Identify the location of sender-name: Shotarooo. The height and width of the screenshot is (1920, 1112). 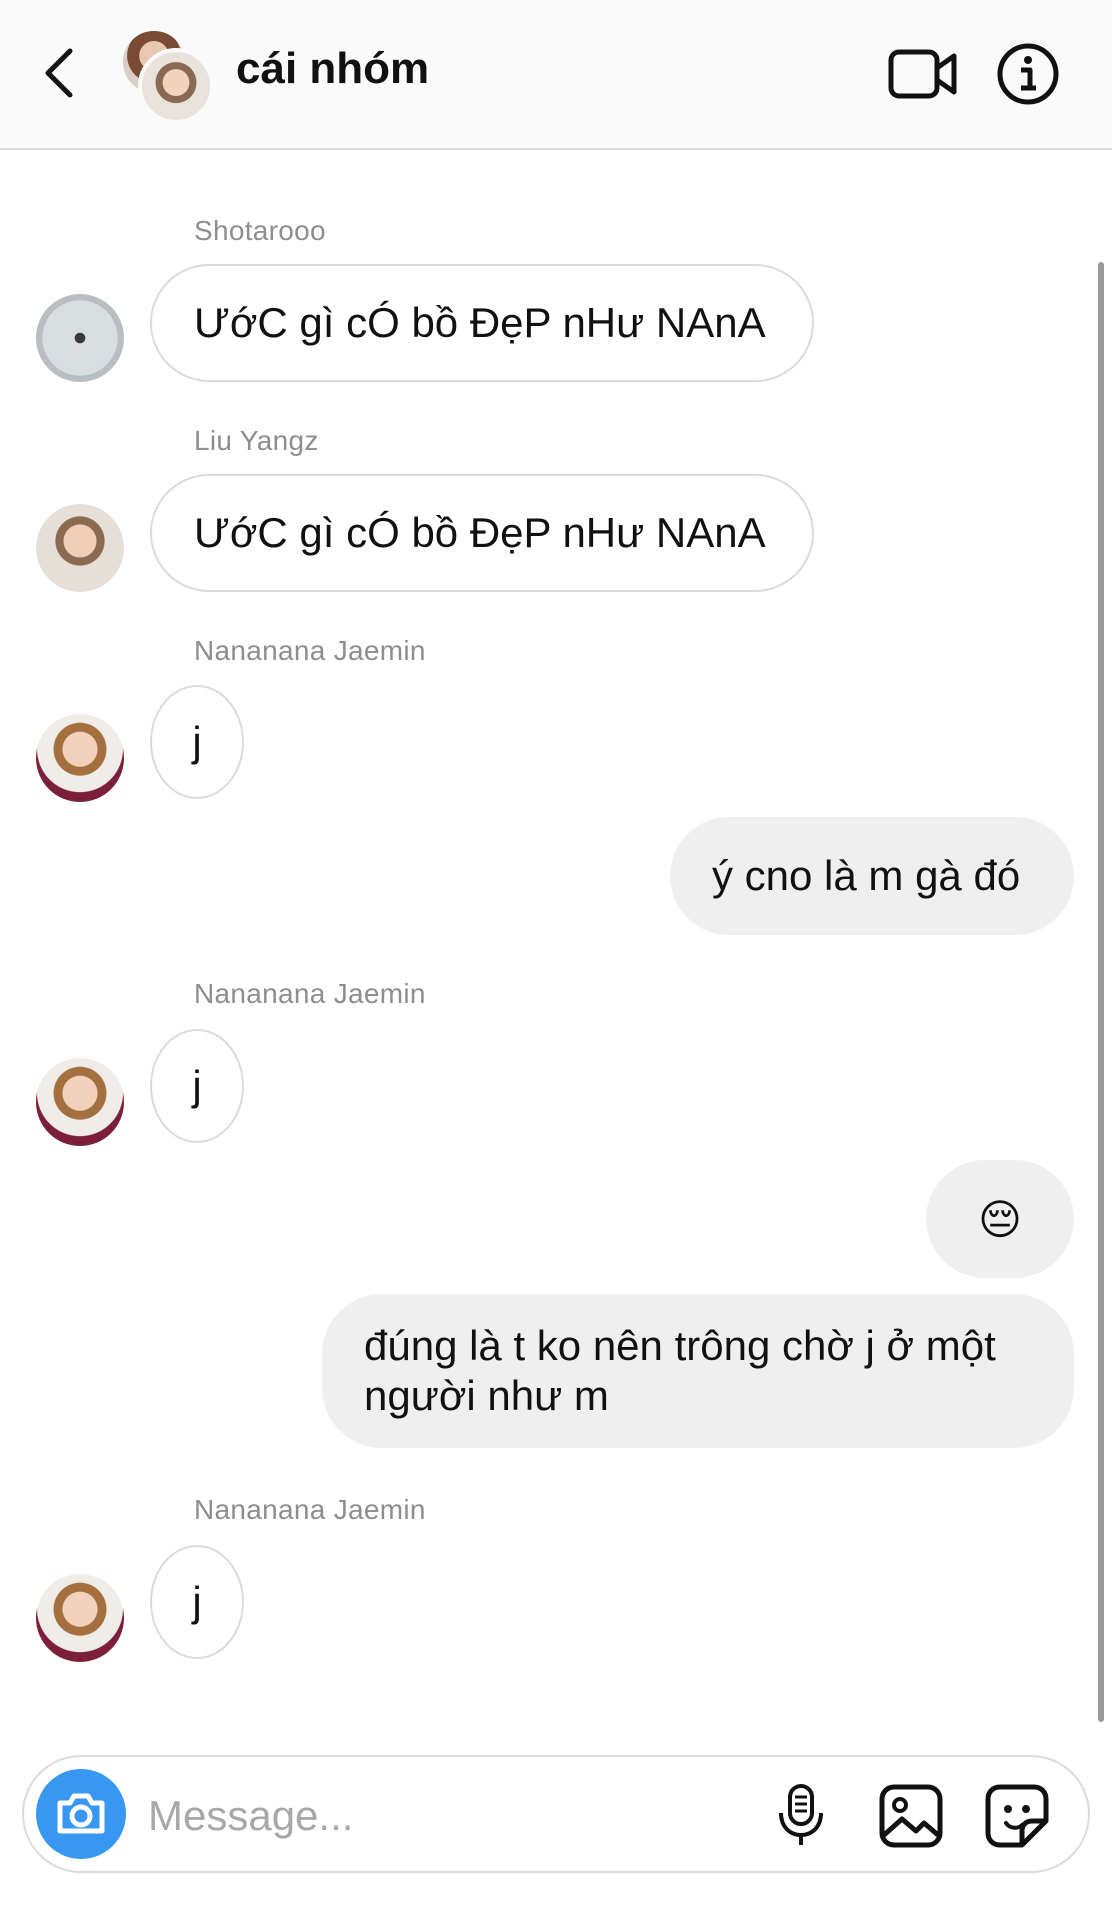
(260, 230).